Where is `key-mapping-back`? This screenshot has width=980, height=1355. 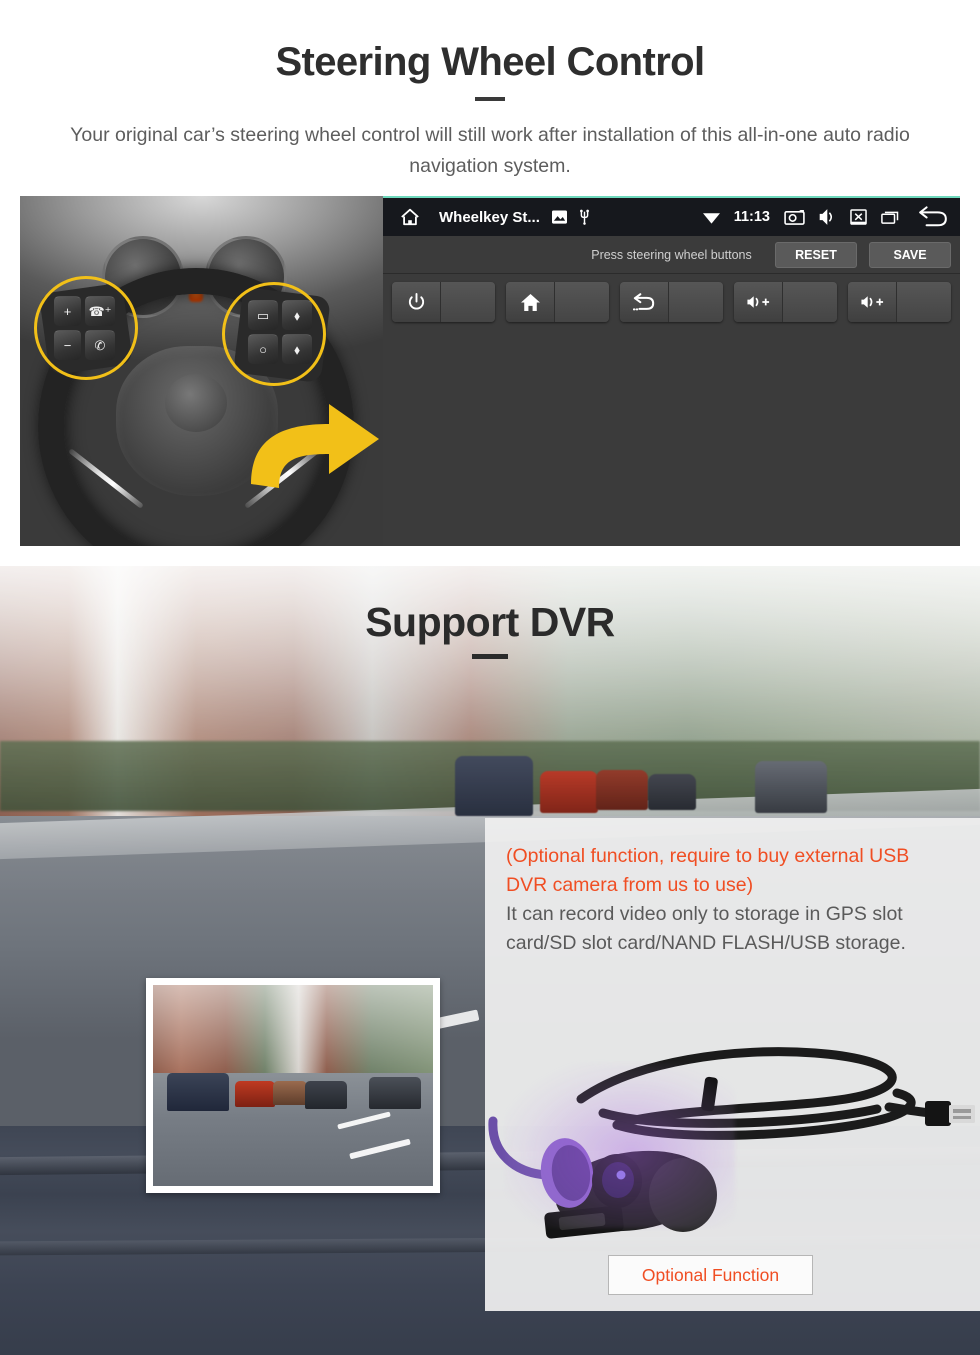 key-mapping-back is located at coordinates (671, 302).